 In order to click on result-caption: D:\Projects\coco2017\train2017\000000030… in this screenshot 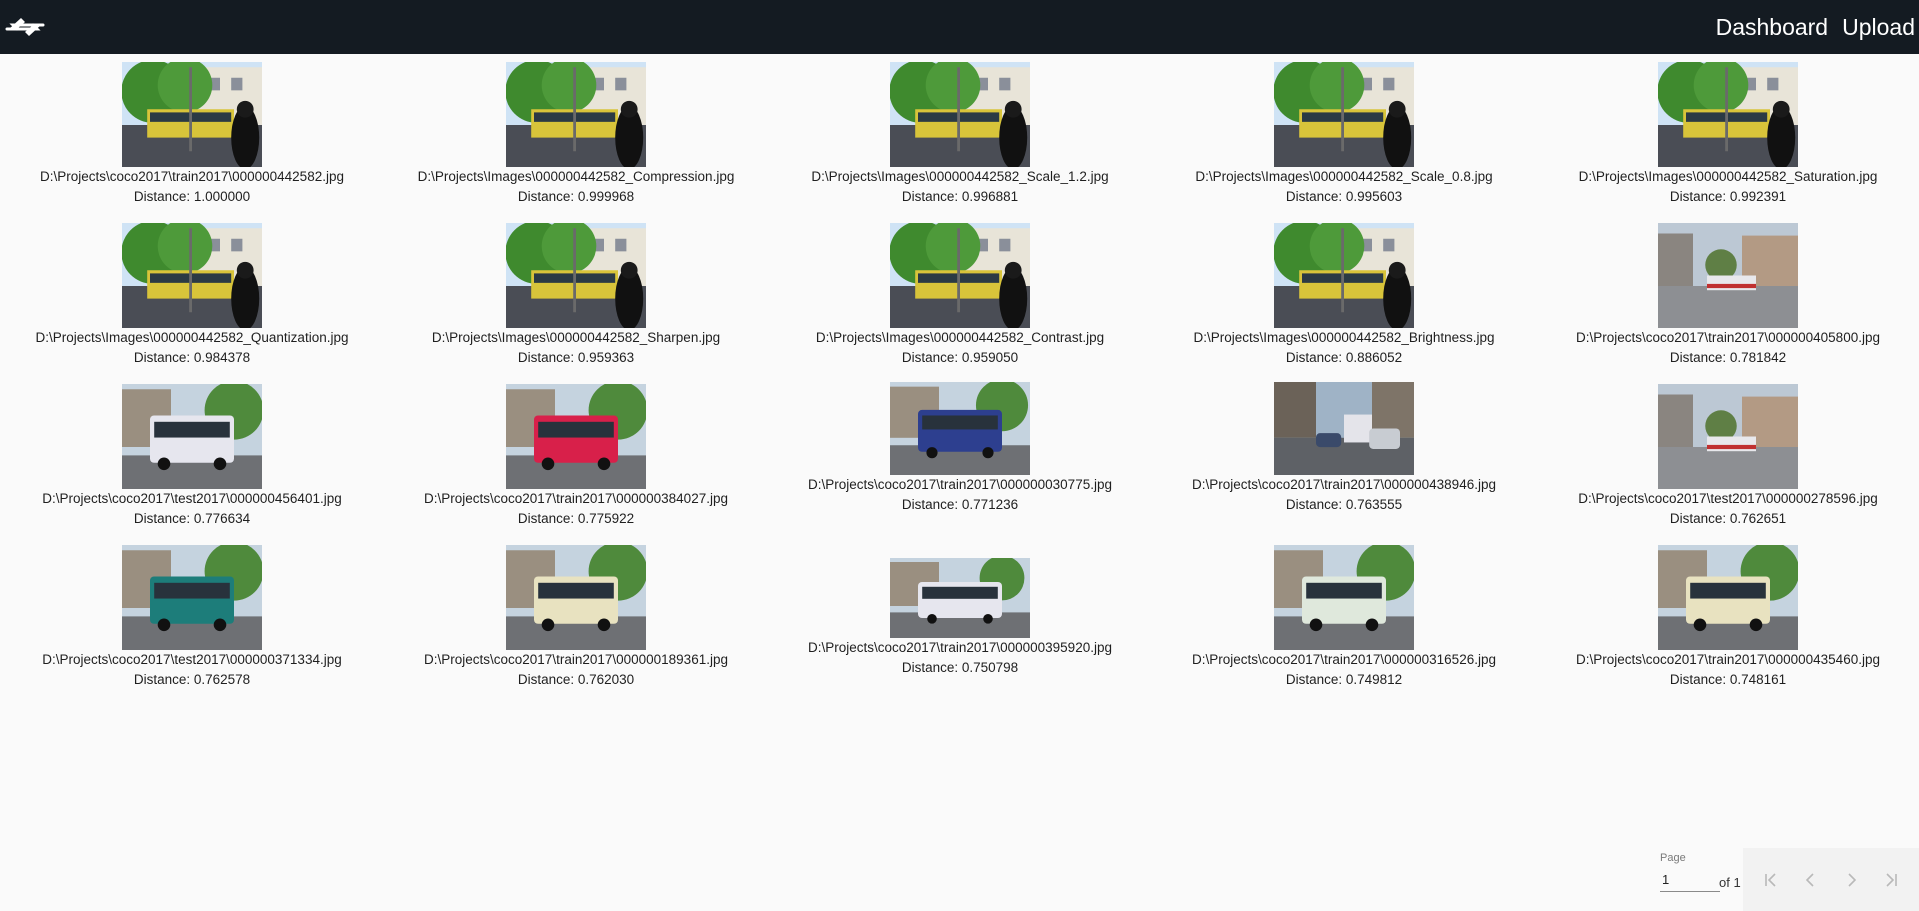, I will do `click(960, 495)`.